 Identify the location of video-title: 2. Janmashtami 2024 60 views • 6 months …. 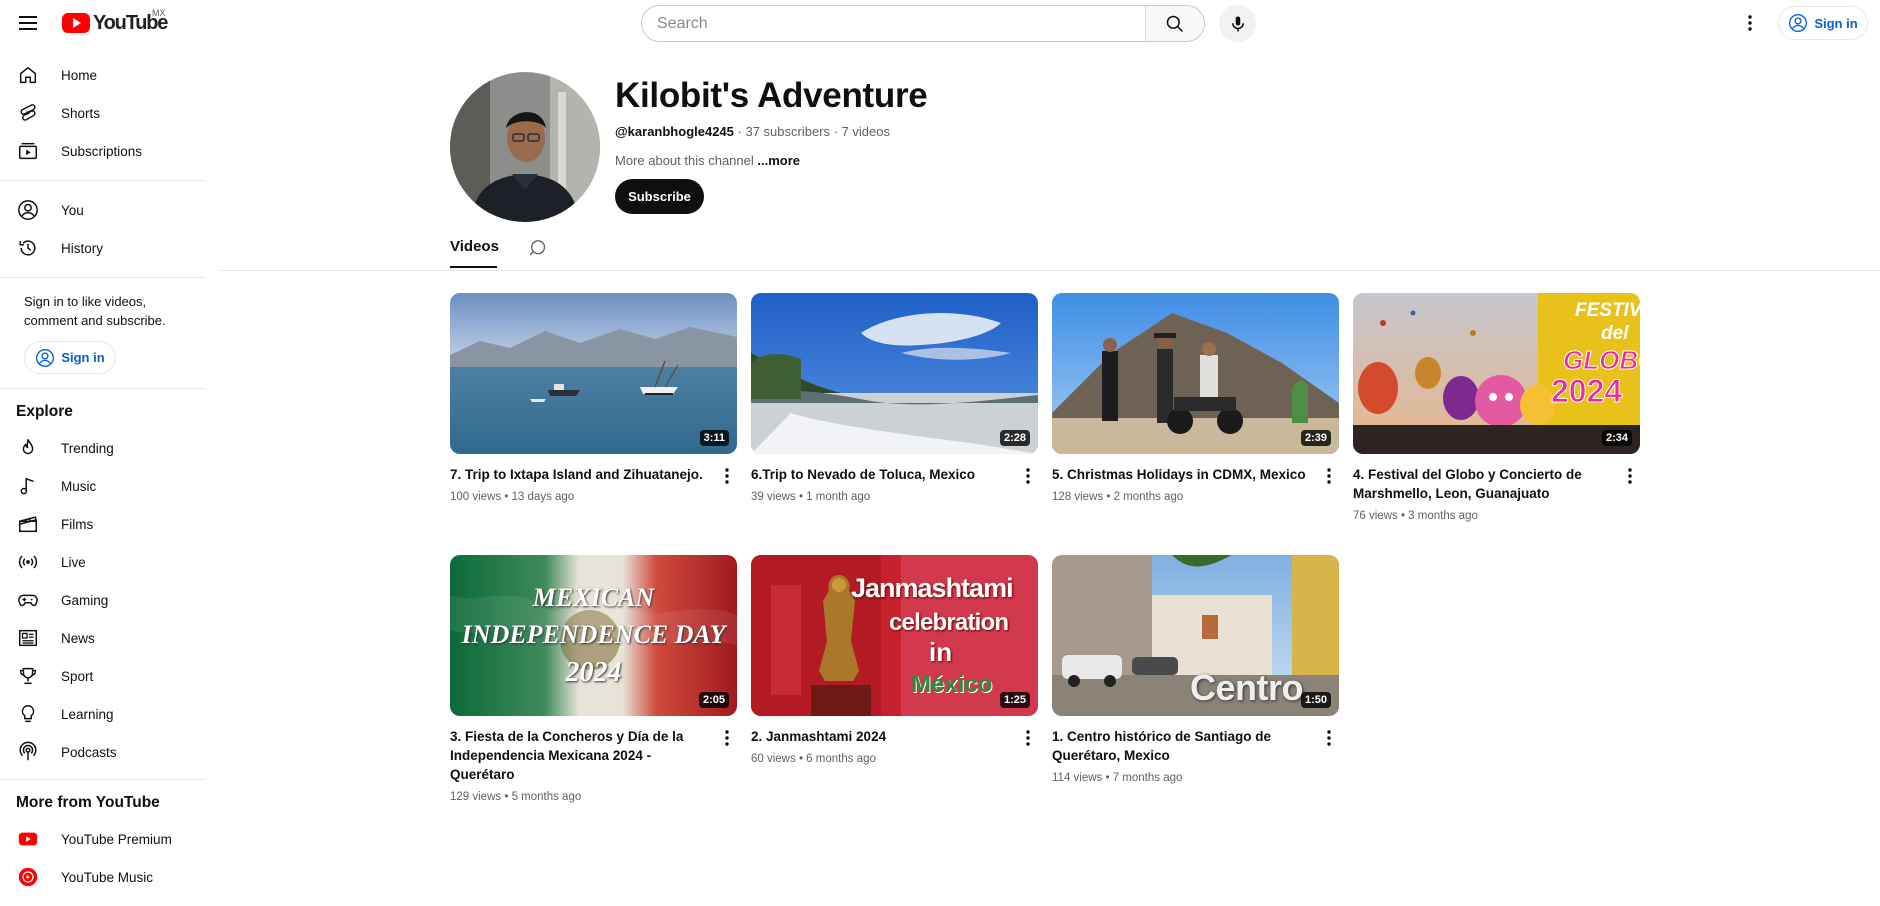
(878, 748).